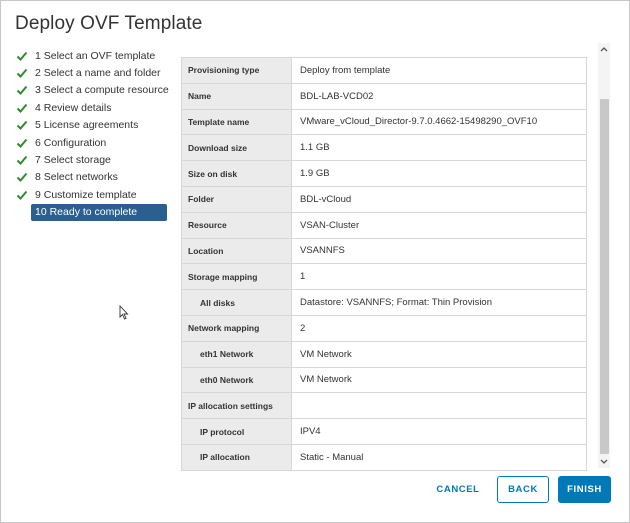 The height and width of the screenshot is (523, 630). I want to click on table-row: eth0 Network VM Network, so click(384, 380).